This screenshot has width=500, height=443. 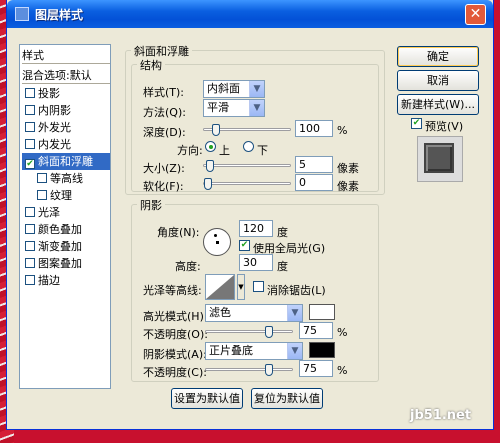 I want to click on style-item-label: 等高线, so click(x=66, y=178).